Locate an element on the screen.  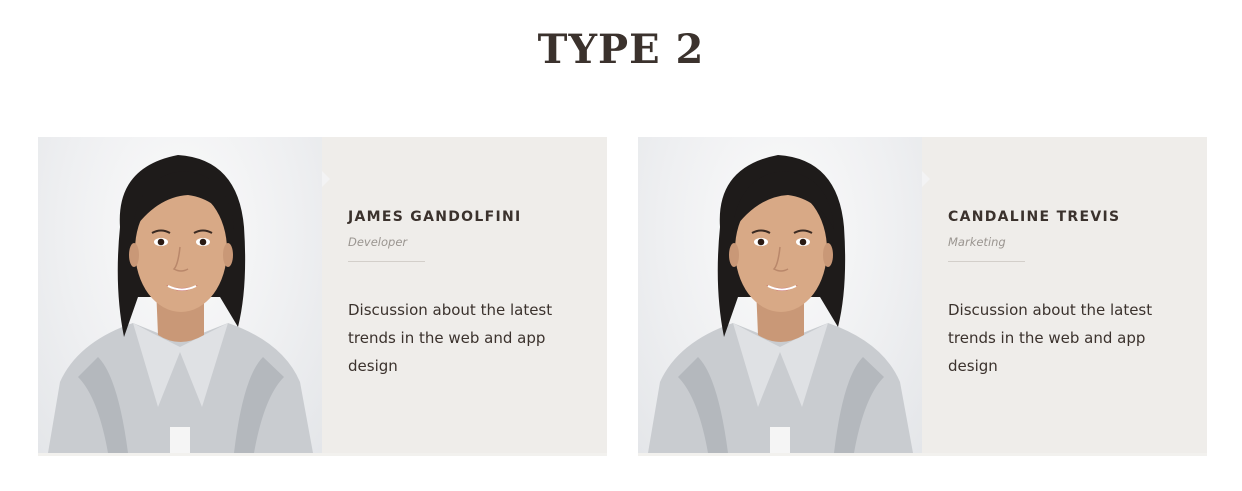
member-role: Developer is located at coordinates (378, 242).